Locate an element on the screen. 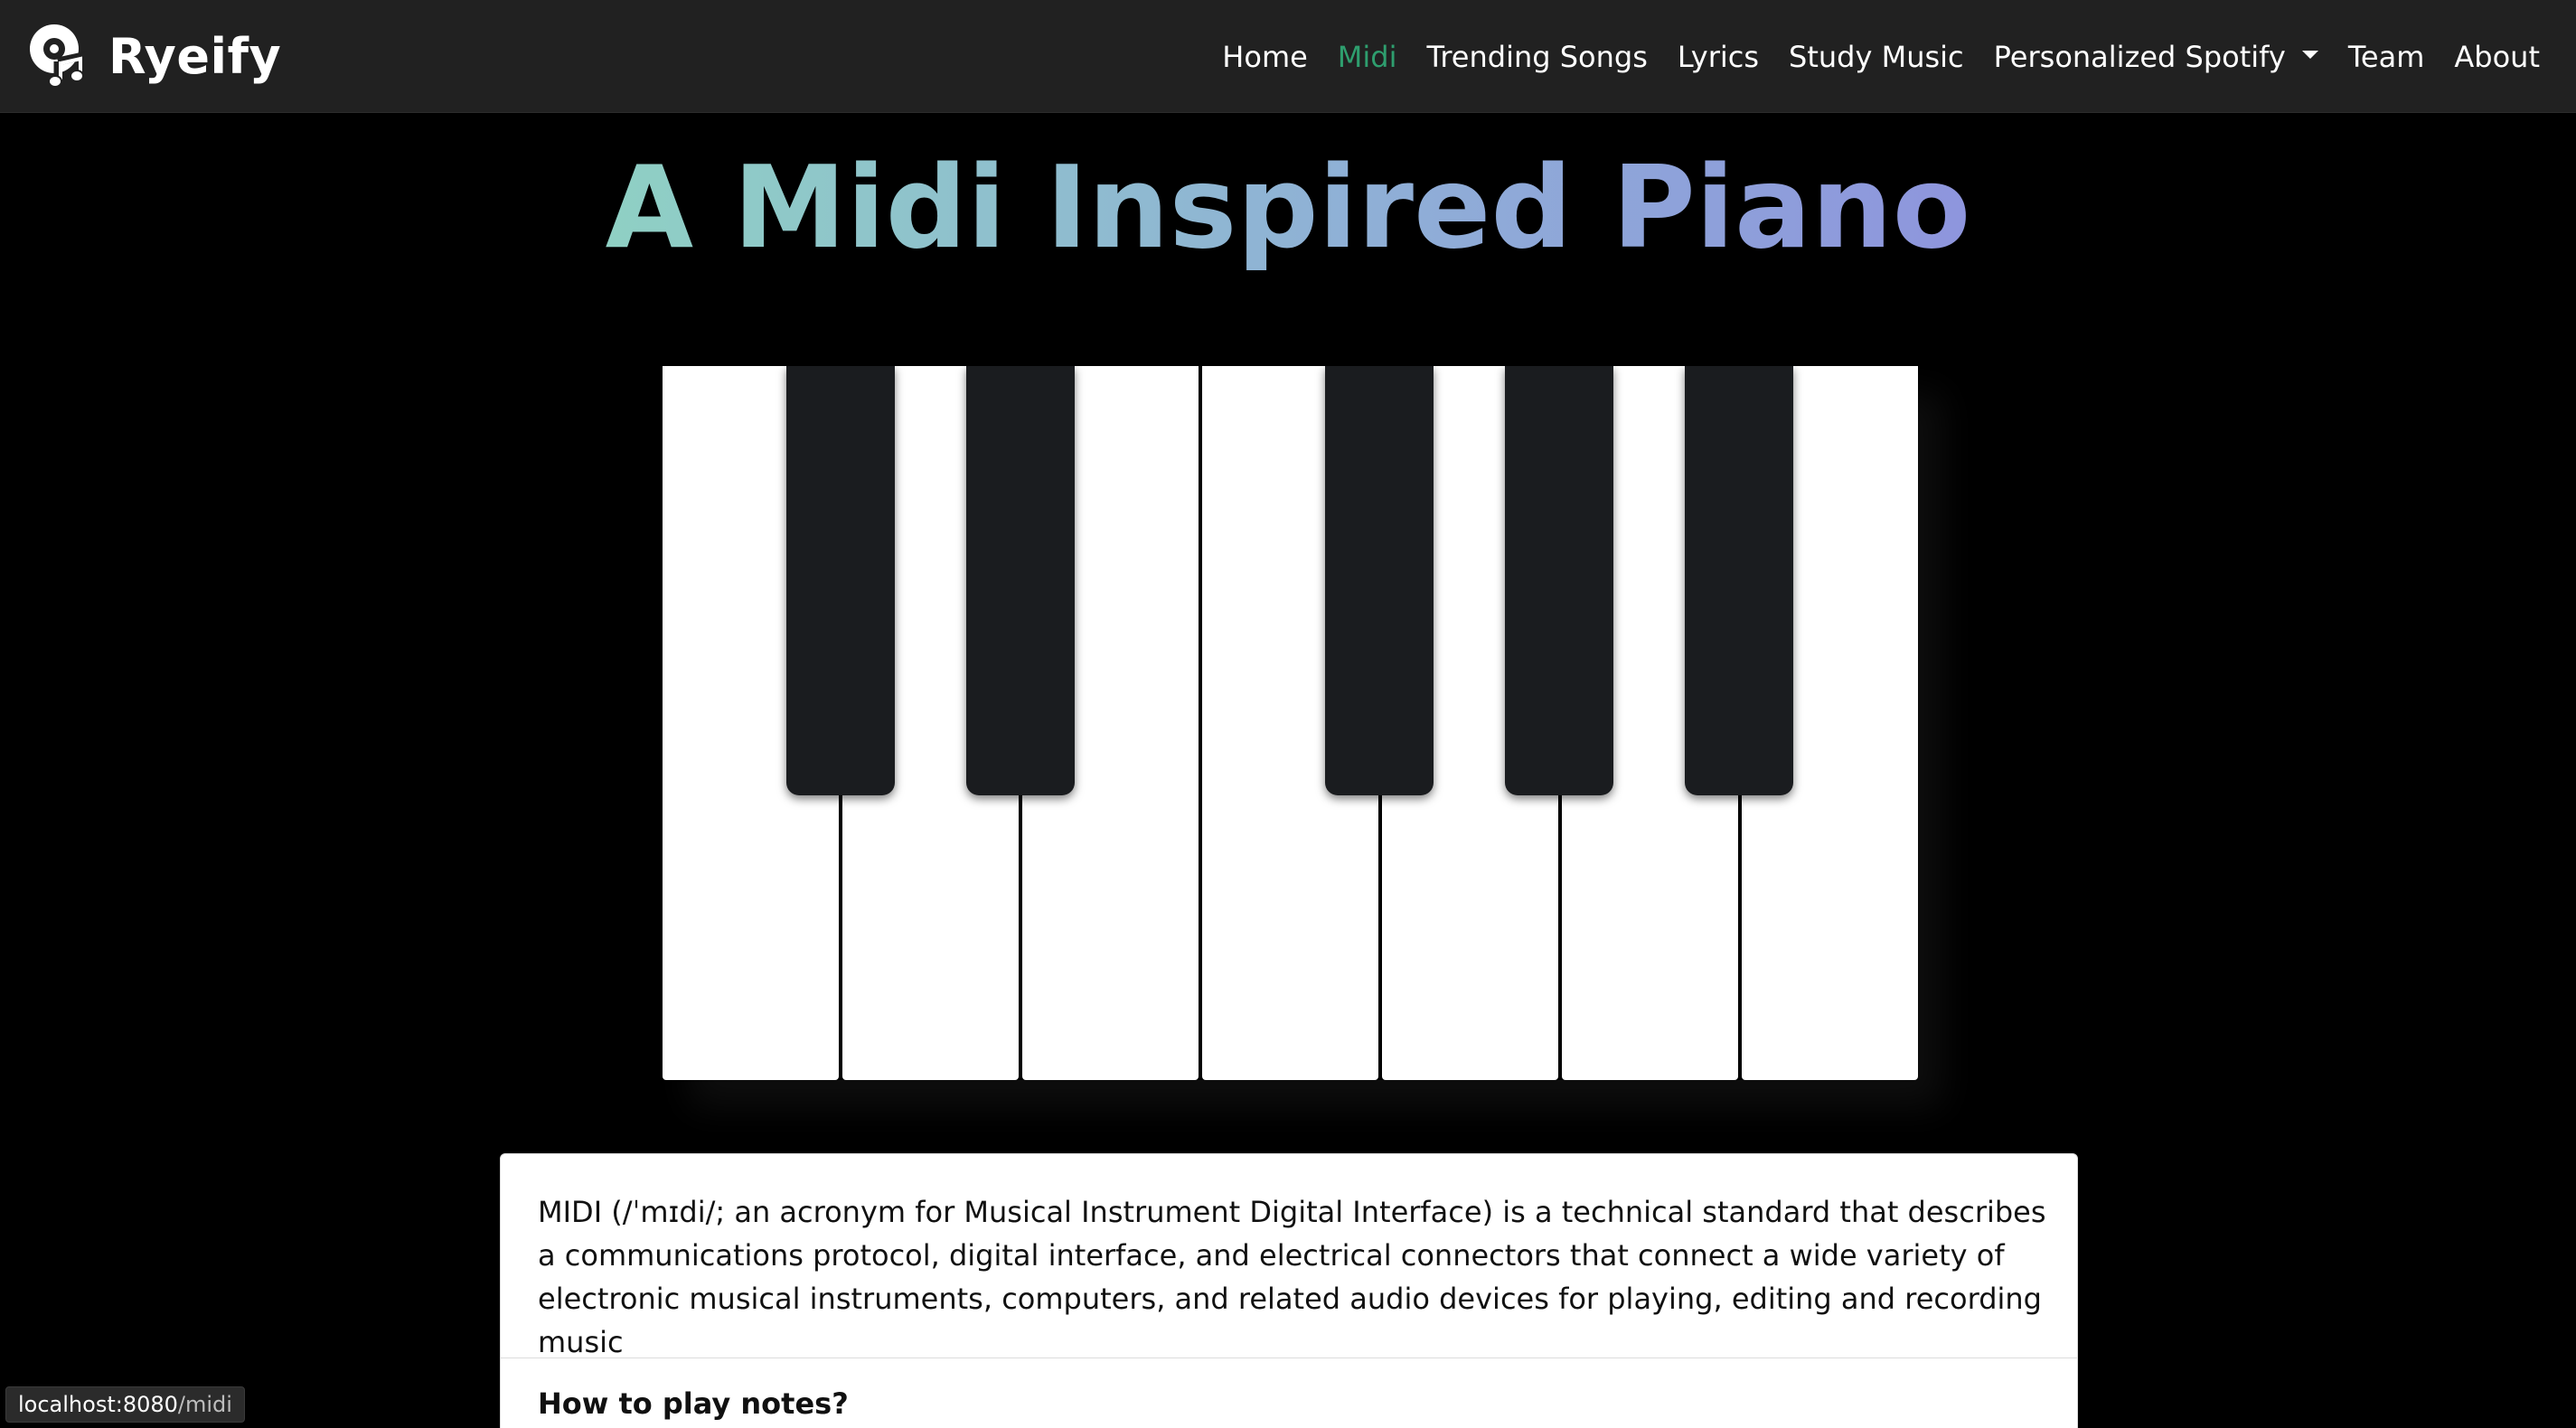 The image size is (2576, 1428). status-url-path: /midi is located at coordinates (204, 1404).